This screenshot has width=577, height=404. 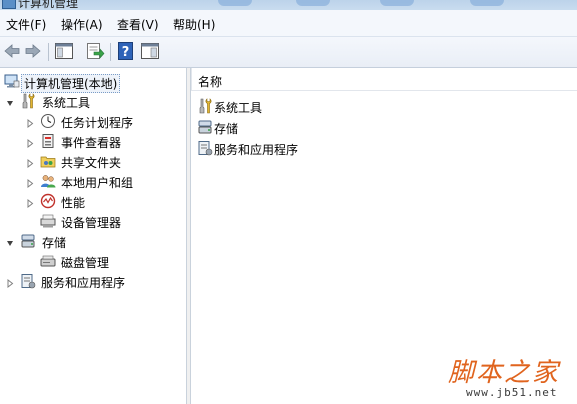 I want to click on menu-view: 查看(V), so click(x=138, y=24).